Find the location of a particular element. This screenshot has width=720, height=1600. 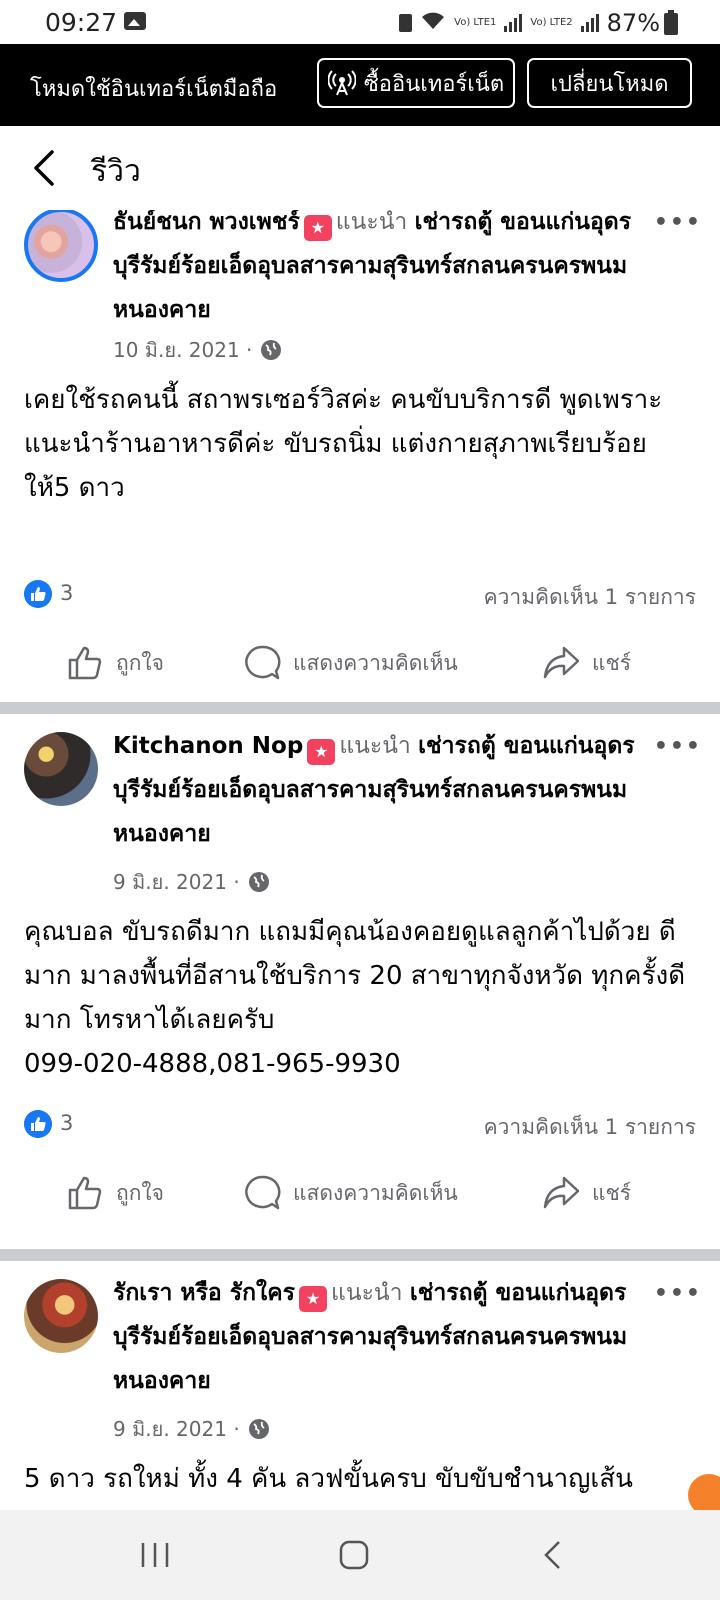

system-nav-bar is located at coordinates (360, 1555).